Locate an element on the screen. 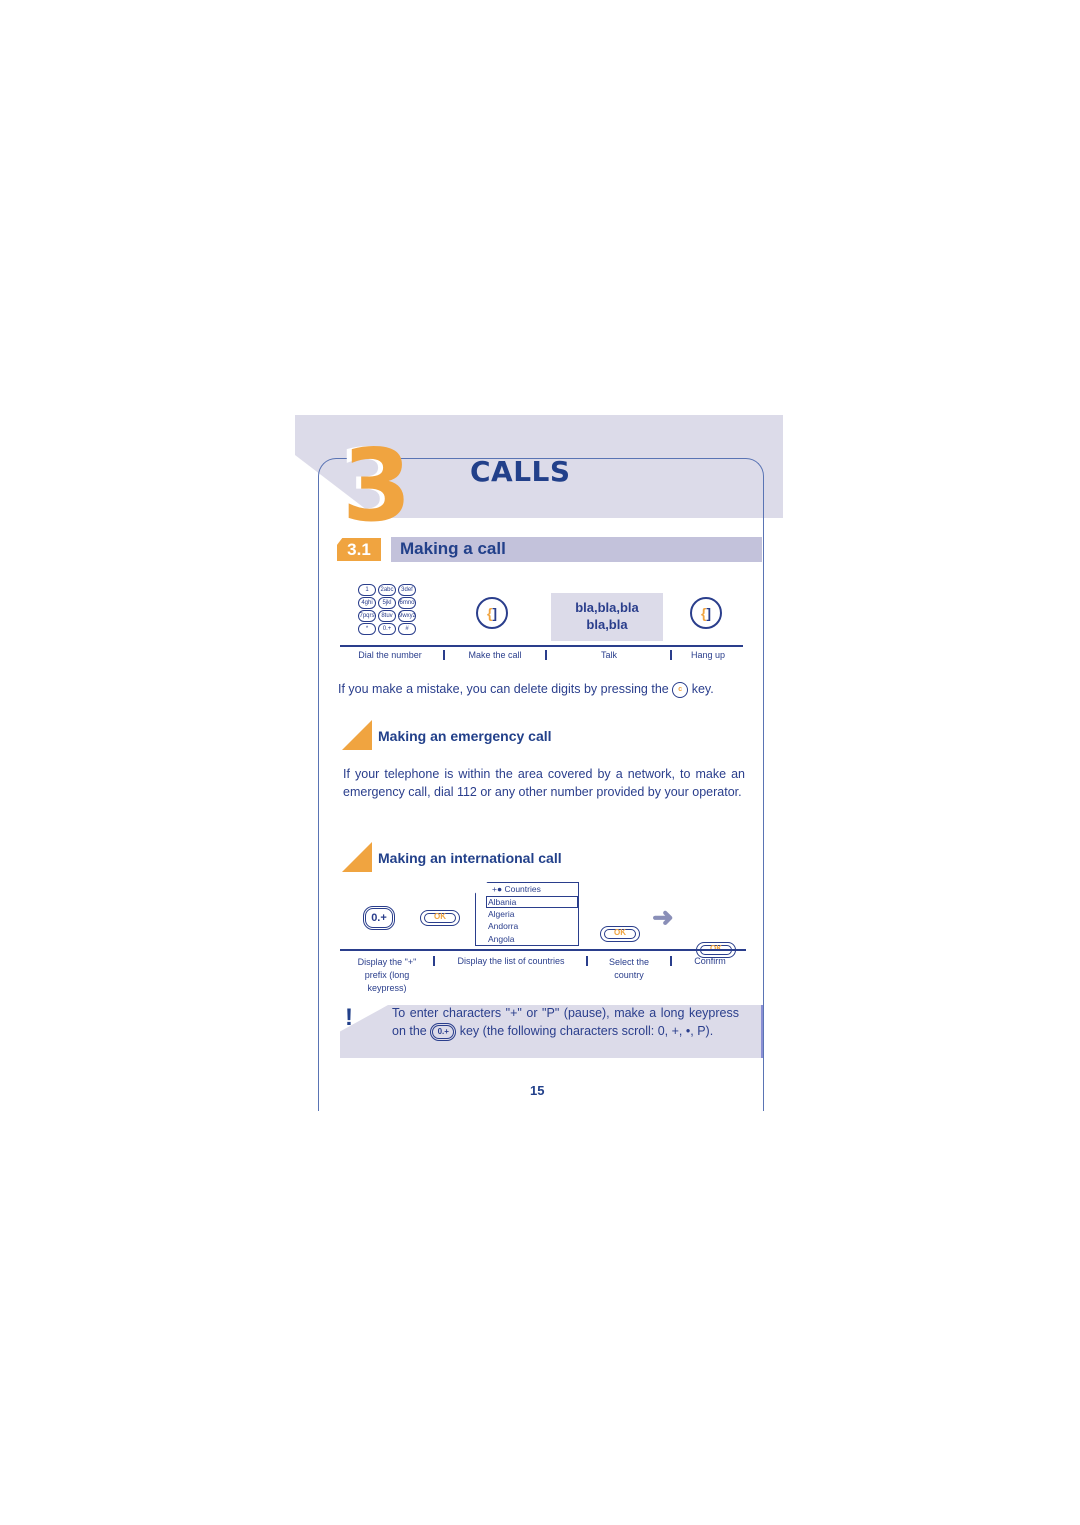 This screenshot has height=1525, width=1080. countries-header: +● Countries is located at coordinates (516, 889).